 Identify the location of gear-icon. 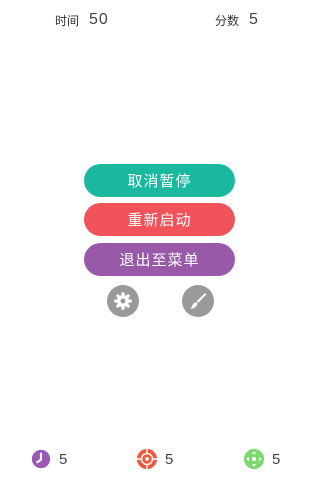
(123, 301).